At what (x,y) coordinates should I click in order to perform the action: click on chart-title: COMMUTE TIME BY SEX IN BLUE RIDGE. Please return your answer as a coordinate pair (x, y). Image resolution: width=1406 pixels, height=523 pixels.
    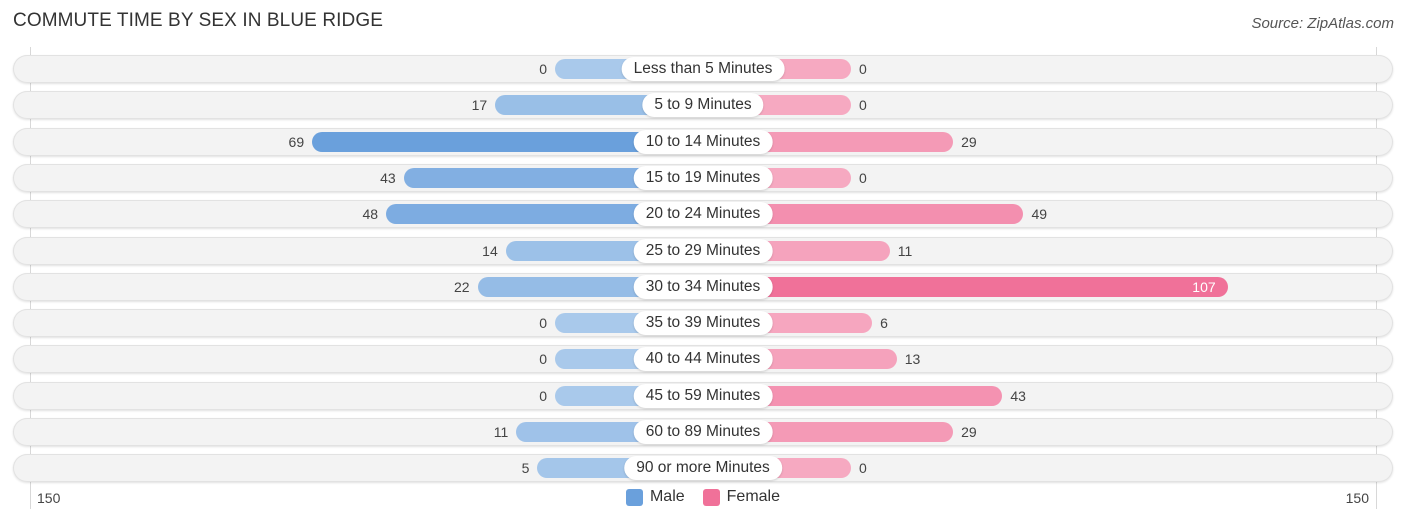
    Looking at the image, I should click on (198, 20).